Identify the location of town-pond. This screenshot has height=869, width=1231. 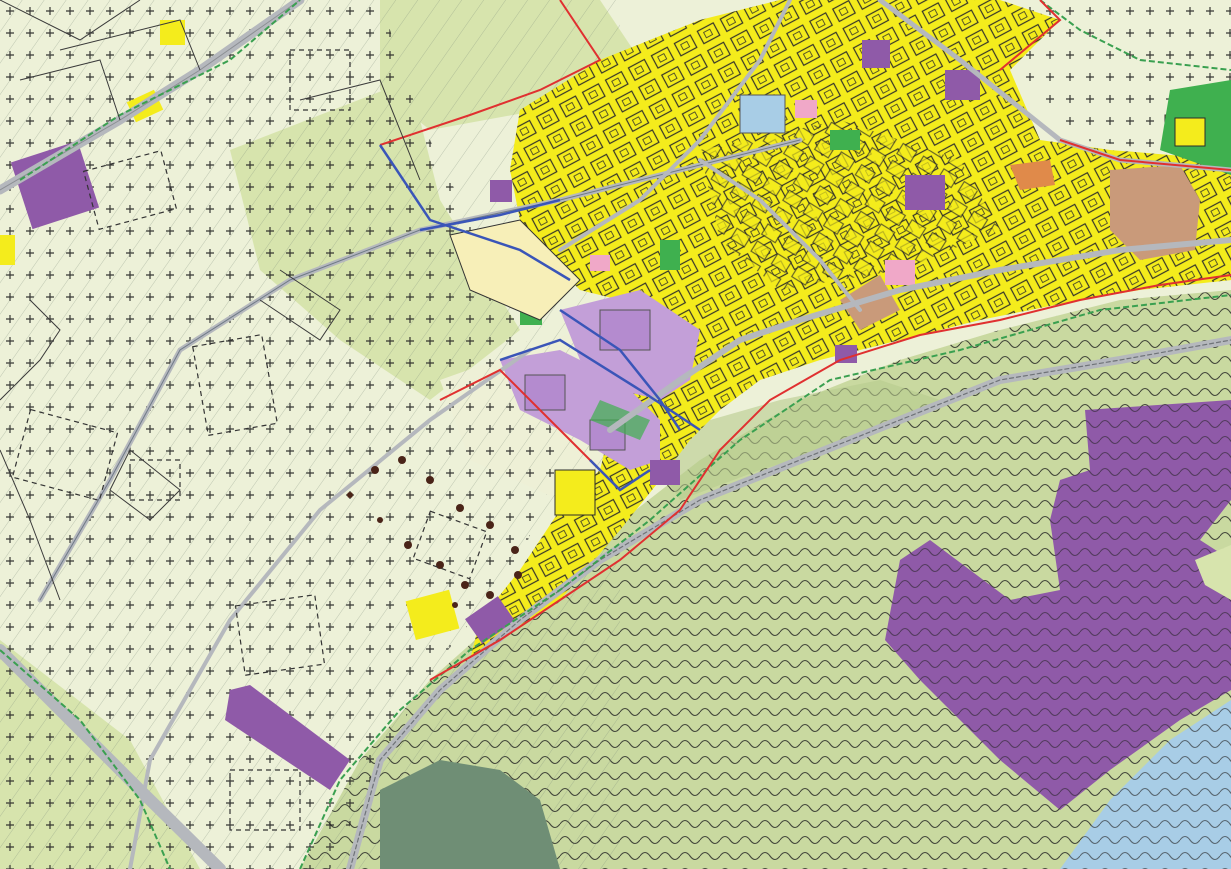
(762, 114).